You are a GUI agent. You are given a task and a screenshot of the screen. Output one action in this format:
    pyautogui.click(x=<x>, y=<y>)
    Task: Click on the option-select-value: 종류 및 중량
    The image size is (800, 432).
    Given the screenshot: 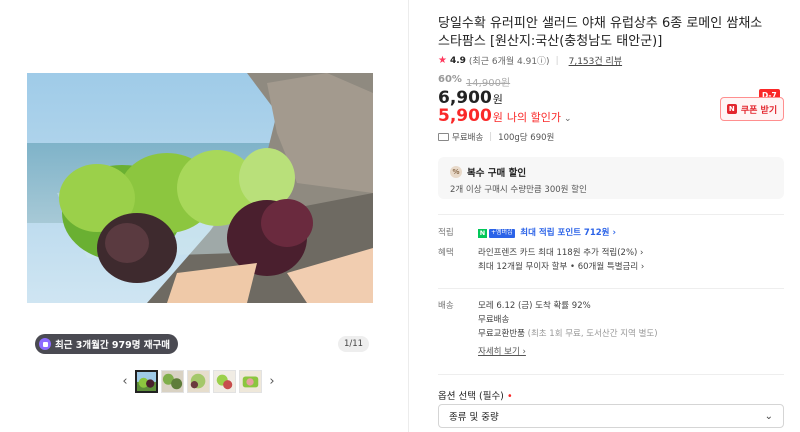 What is the action you would take?
    pyautogui.click(x=474, y=417)
    